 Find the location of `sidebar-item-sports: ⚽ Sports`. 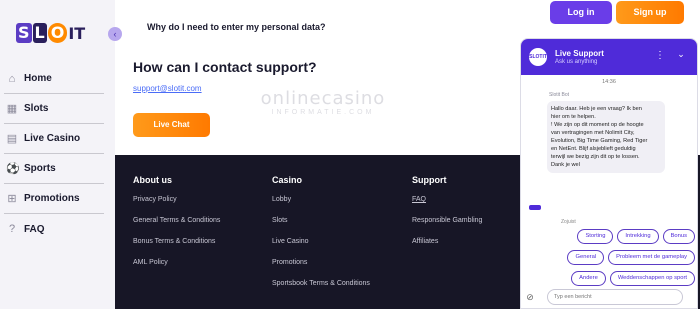

sidebar-item-sports: ⚽ Sports is located at coordinates (54, 169).